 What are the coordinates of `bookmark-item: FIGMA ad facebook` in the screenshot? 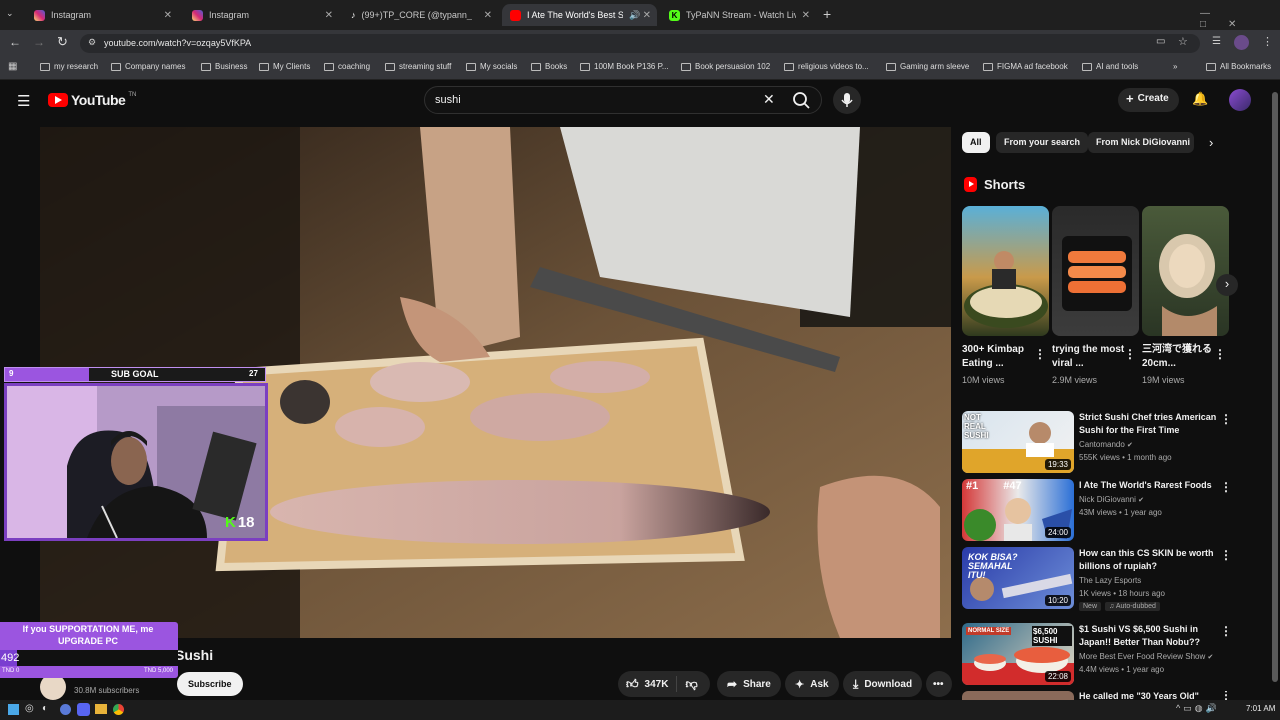 It's located at (1025, 66).